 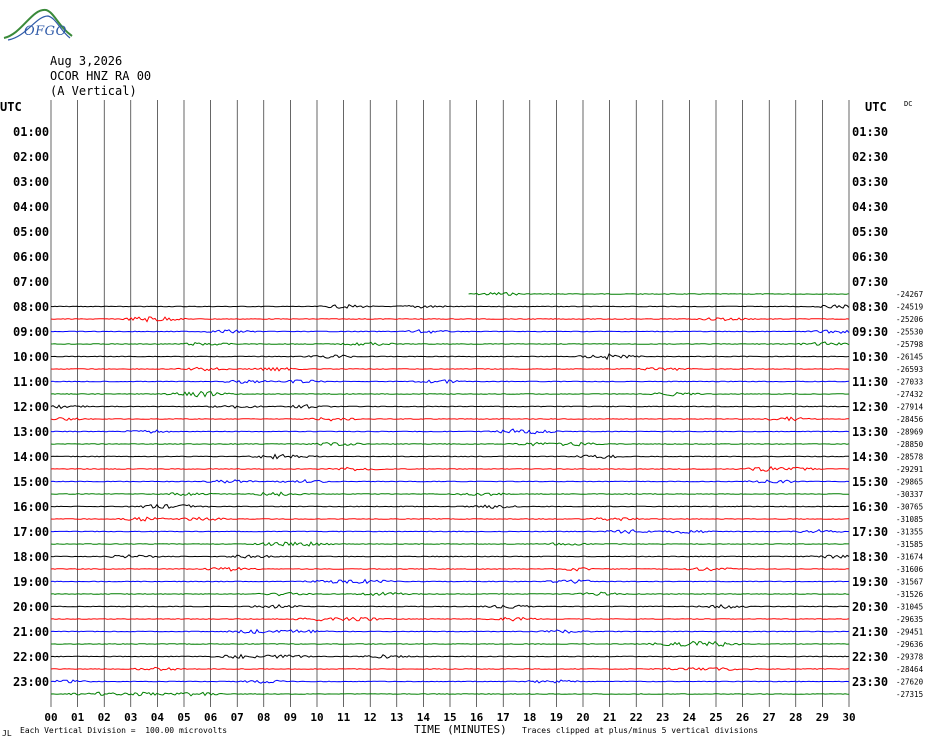 What do you see at coordinates (31, 582) in the screenshot?
I see `hour-label-left: 19:00` at bounding box center [31, 582].